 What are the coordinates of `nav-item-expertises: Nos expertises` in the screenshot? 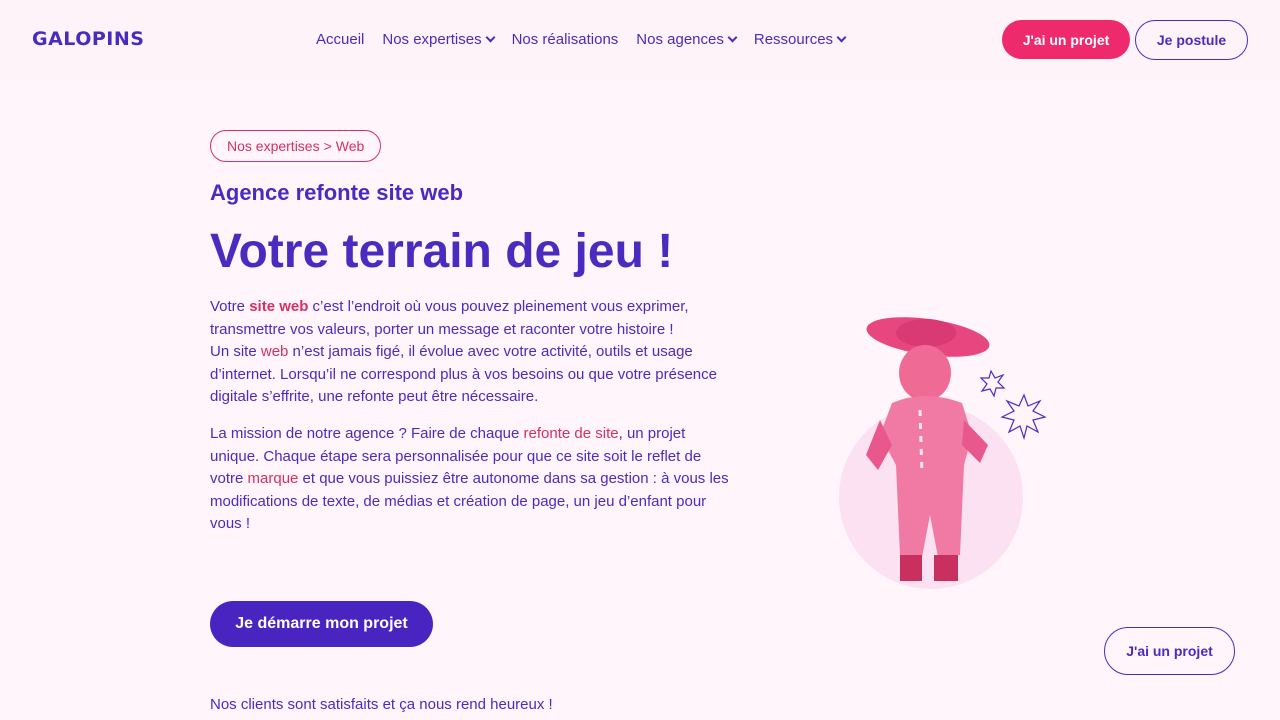 It's located at (439, 39).